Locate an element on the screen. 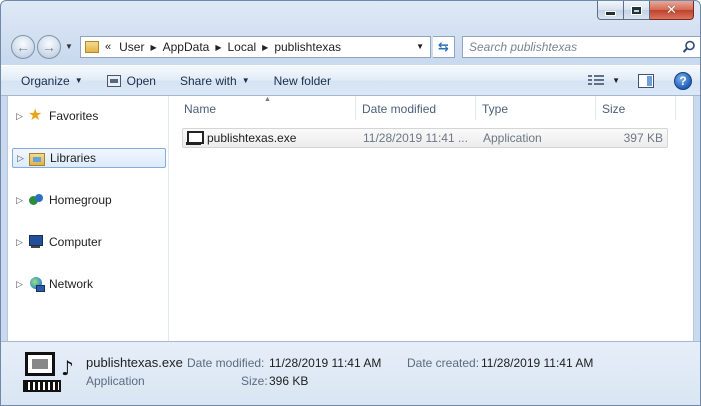  forward-arrow-icon: → is located at coordinates (49, 47).